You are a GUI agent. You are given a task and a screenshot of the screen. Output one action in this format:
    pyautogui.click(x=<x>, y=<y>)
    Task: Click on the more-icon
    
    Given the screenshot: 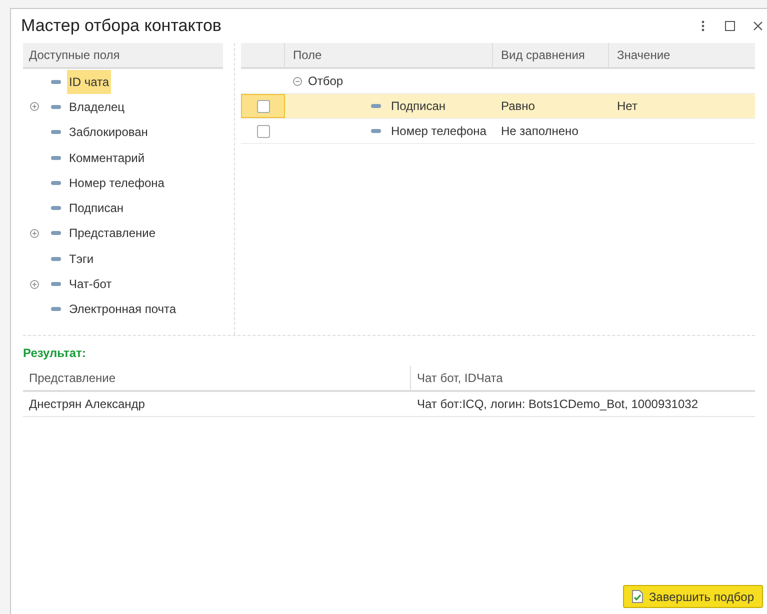 What is the action you would take?
    pyautogui.click(x=703, y=26)
    